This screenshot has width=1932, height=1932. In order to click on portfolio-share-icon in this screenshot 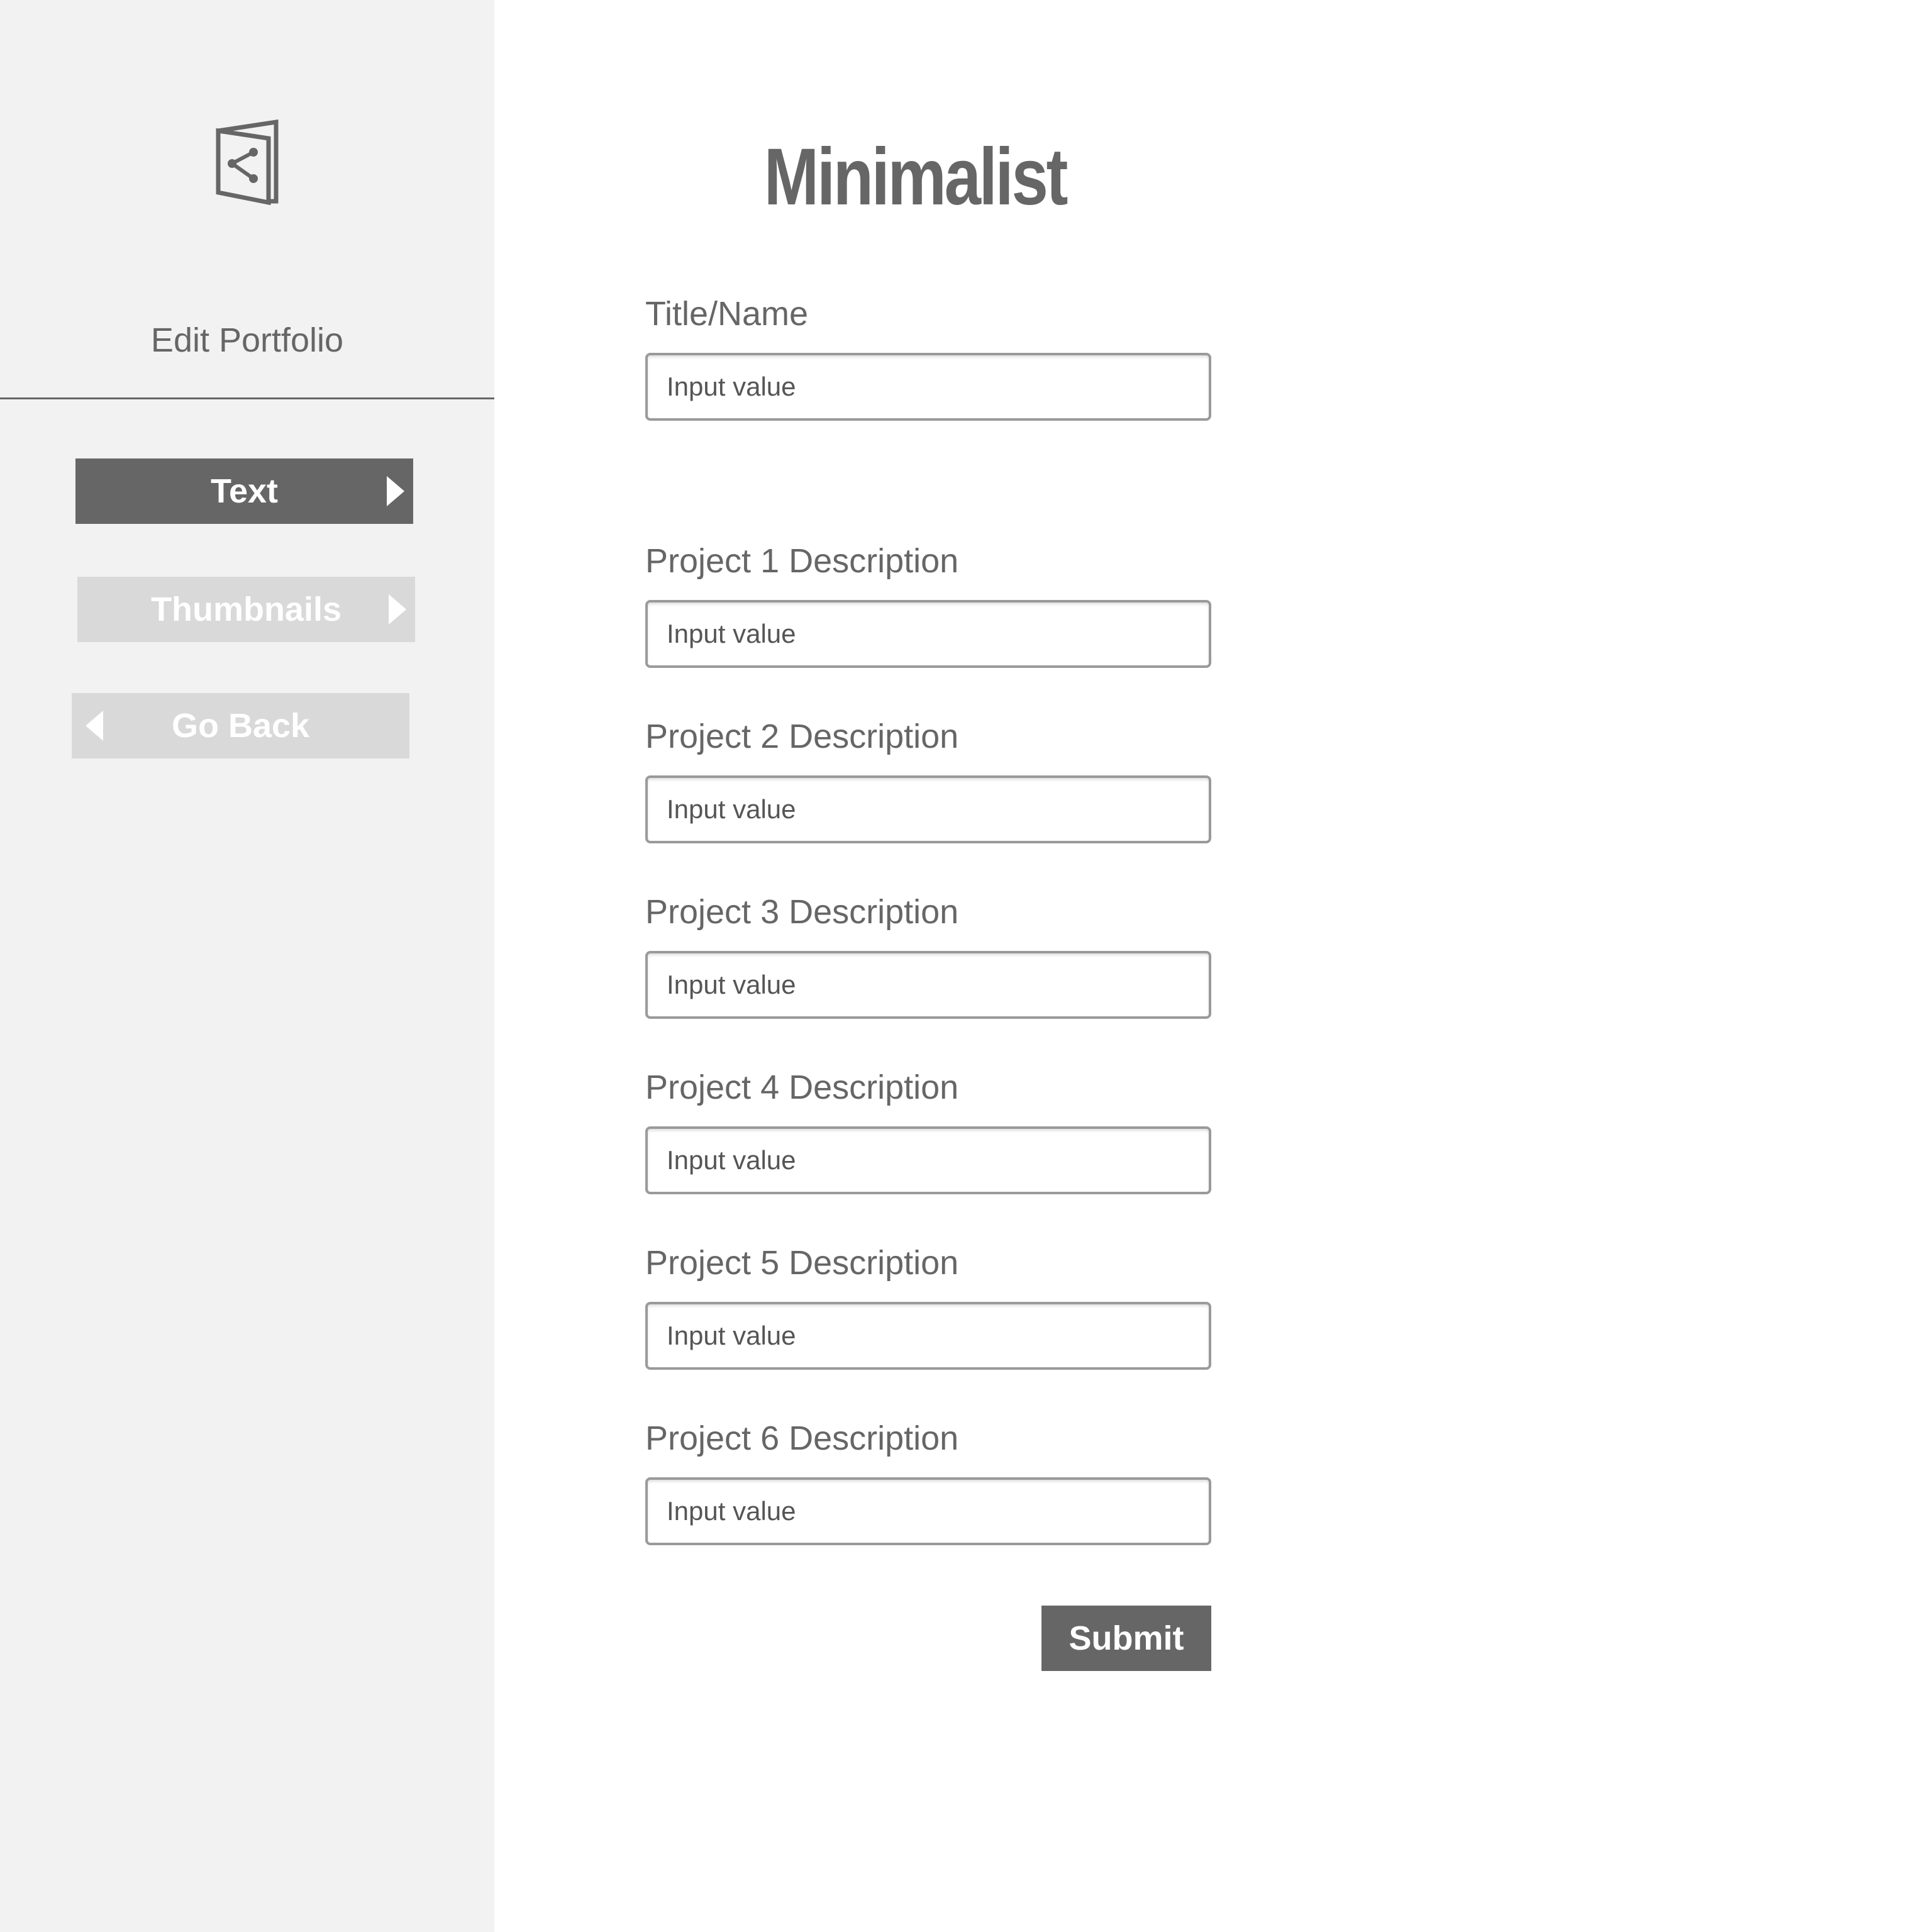, I will do `click(247, 162)`.